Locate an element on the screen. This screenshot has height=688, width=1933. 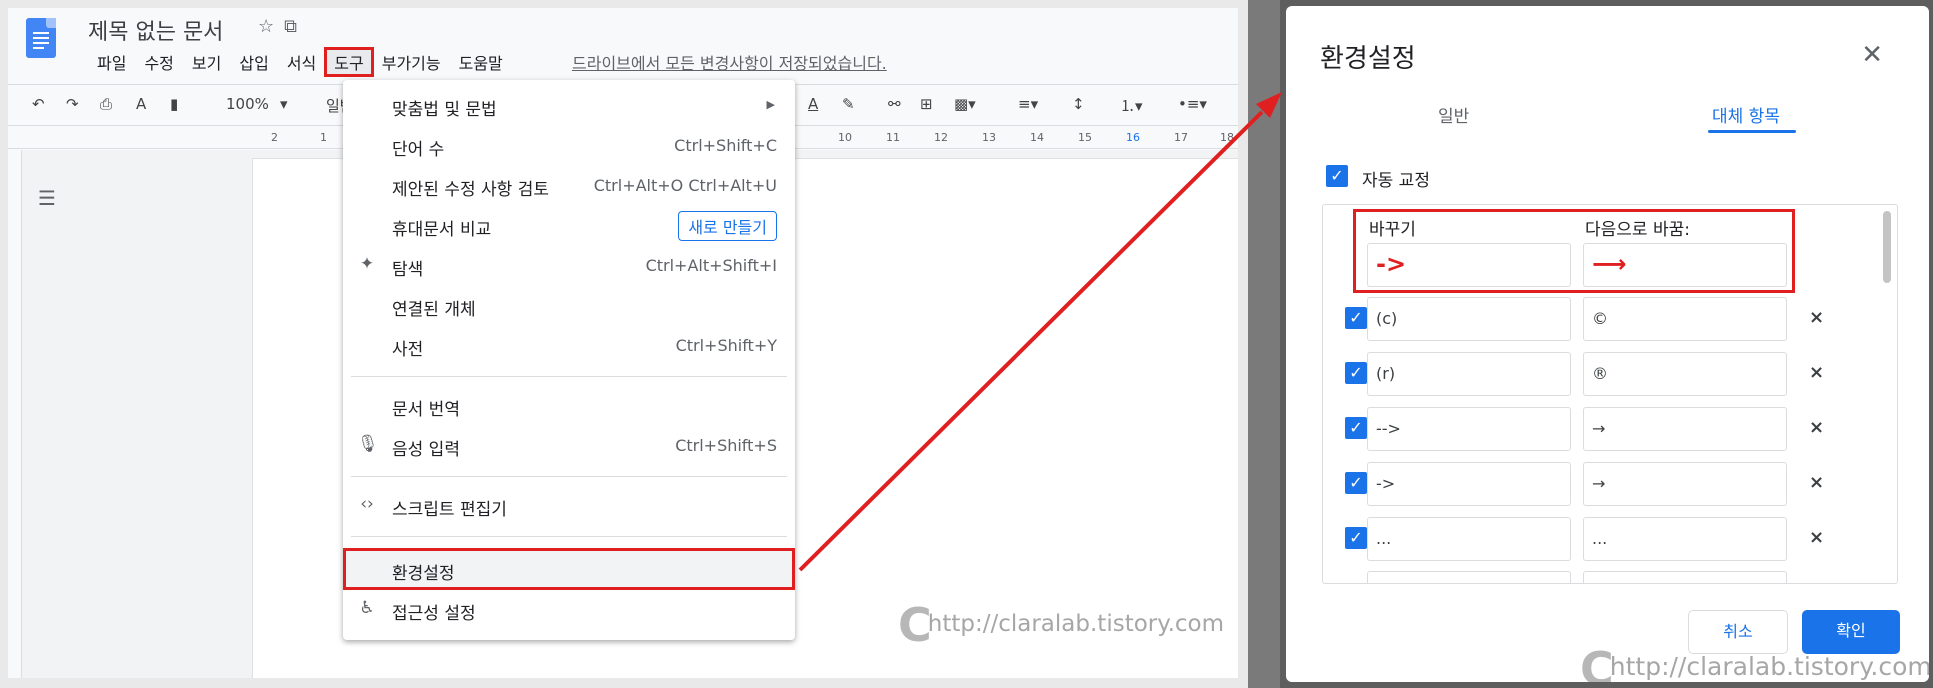
new-with-input: ⟶ is located at coordinates (1685, 265).